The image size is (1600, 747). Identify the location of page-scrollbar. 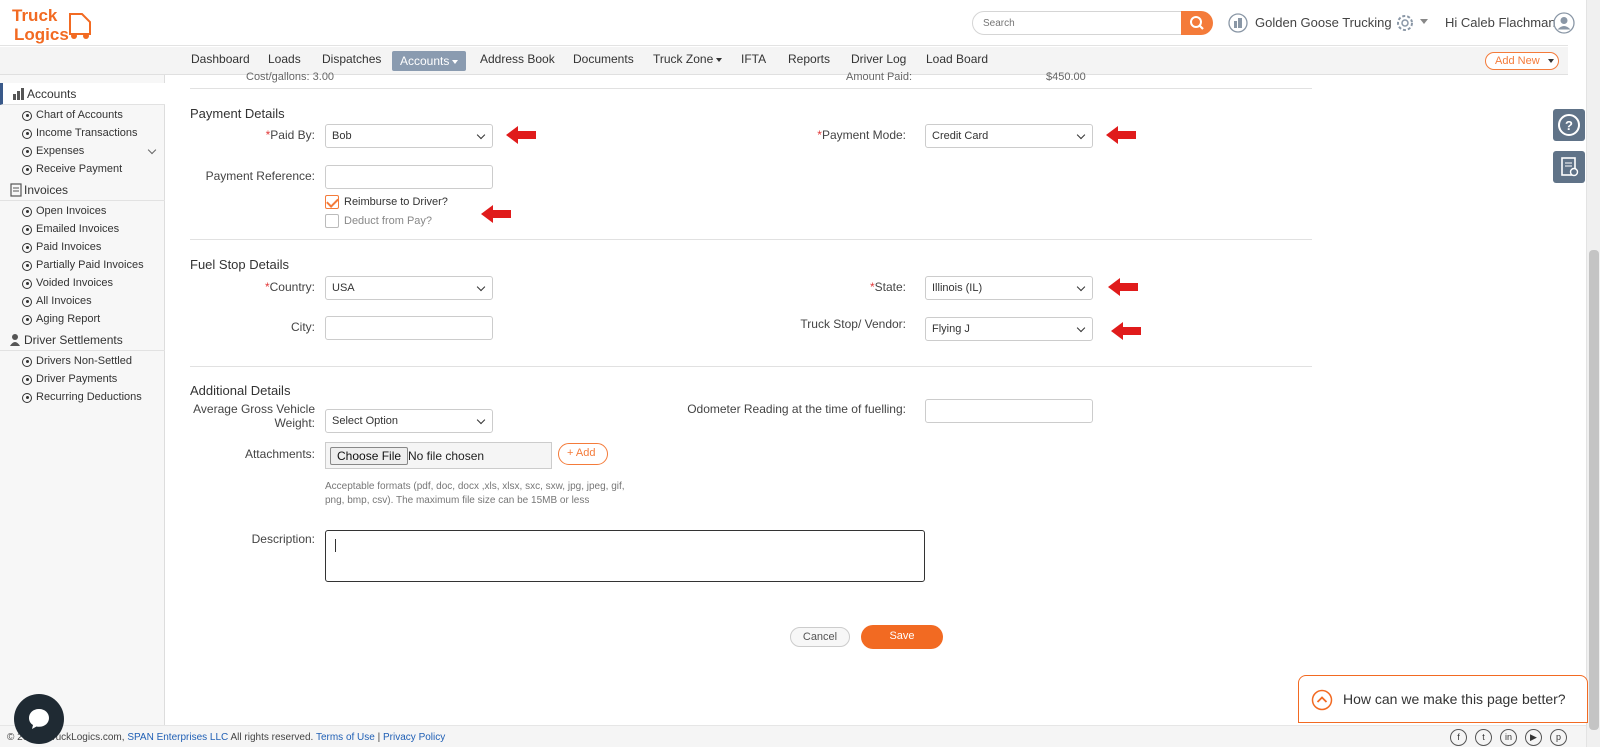
(1593, 373).